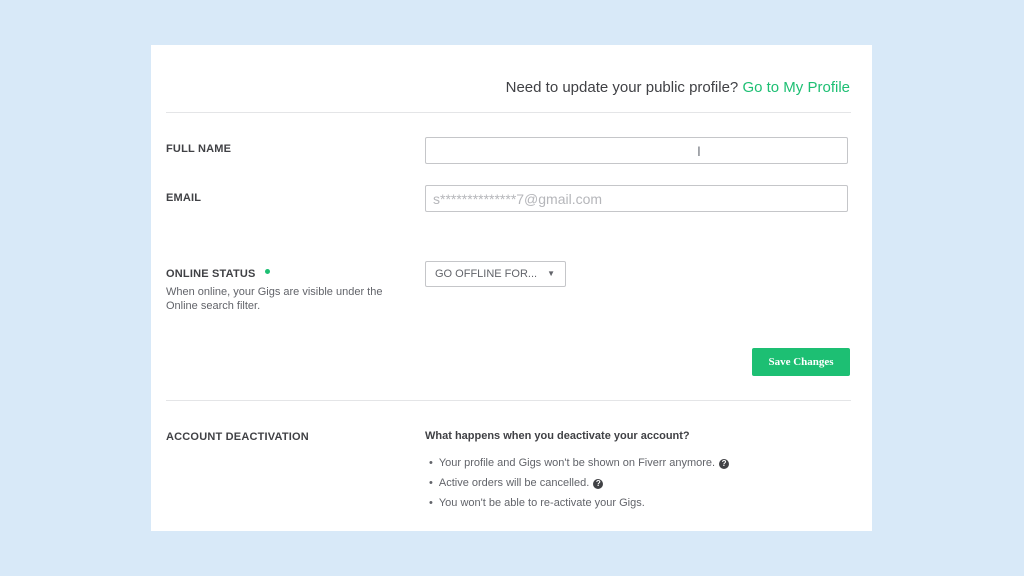 The height and width of the screenshot is (576, 1024). What do you see at coordinates (508, 112) in the screenshot?
I see `top-divider` at bounding box center [508, 112].